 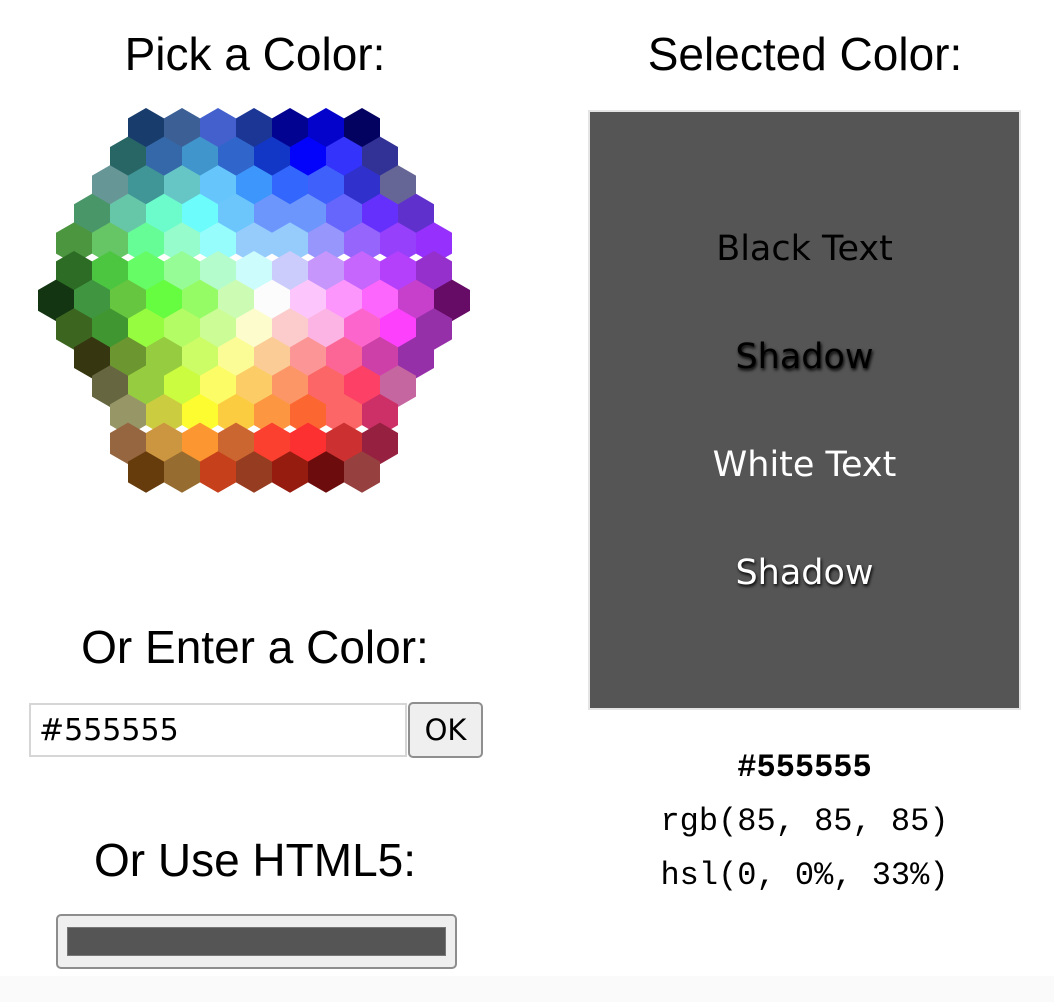 I want to click on hex-value: #555555, so click(x=804, y=767).